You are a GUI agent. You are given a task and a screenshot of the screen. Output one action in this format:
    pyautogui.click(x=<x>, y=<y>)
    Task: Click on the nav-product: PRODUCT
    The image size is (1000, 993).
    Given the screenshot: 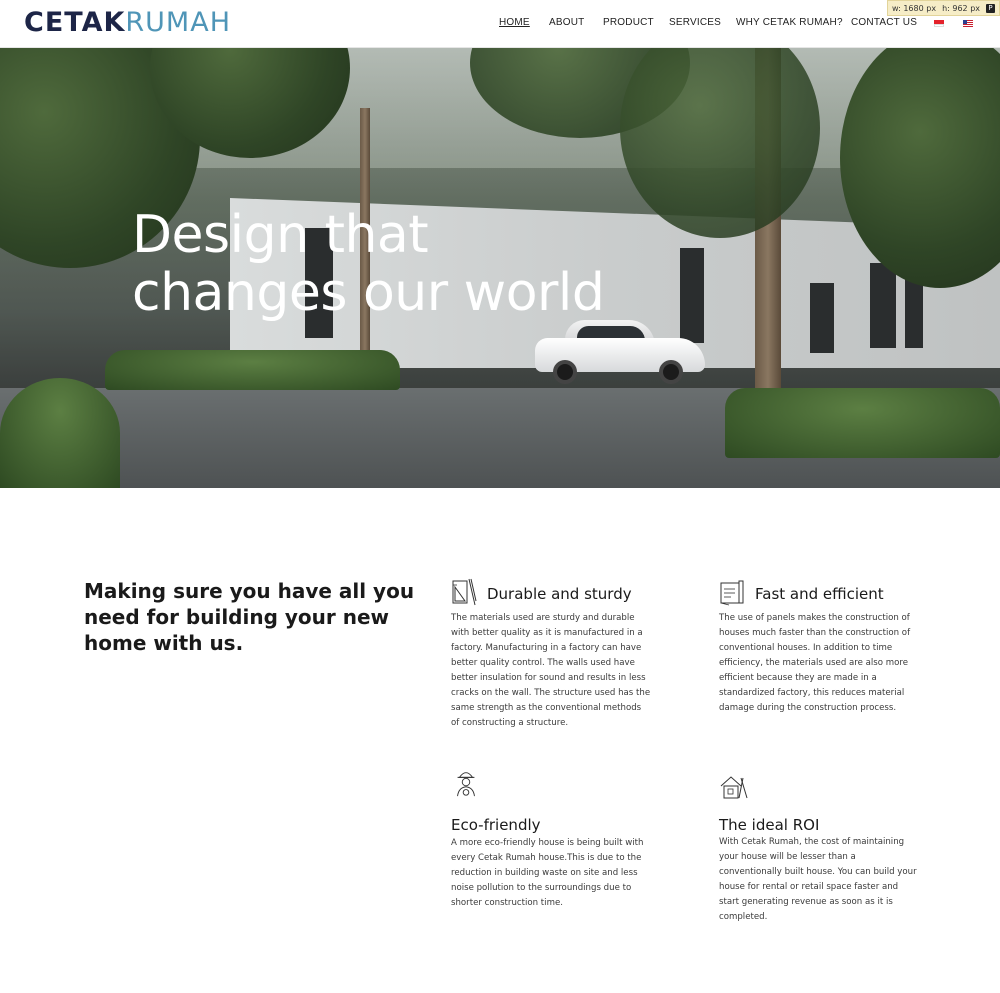 What is the action you would take?
    pyautogui.click(x=628, y=22)
    